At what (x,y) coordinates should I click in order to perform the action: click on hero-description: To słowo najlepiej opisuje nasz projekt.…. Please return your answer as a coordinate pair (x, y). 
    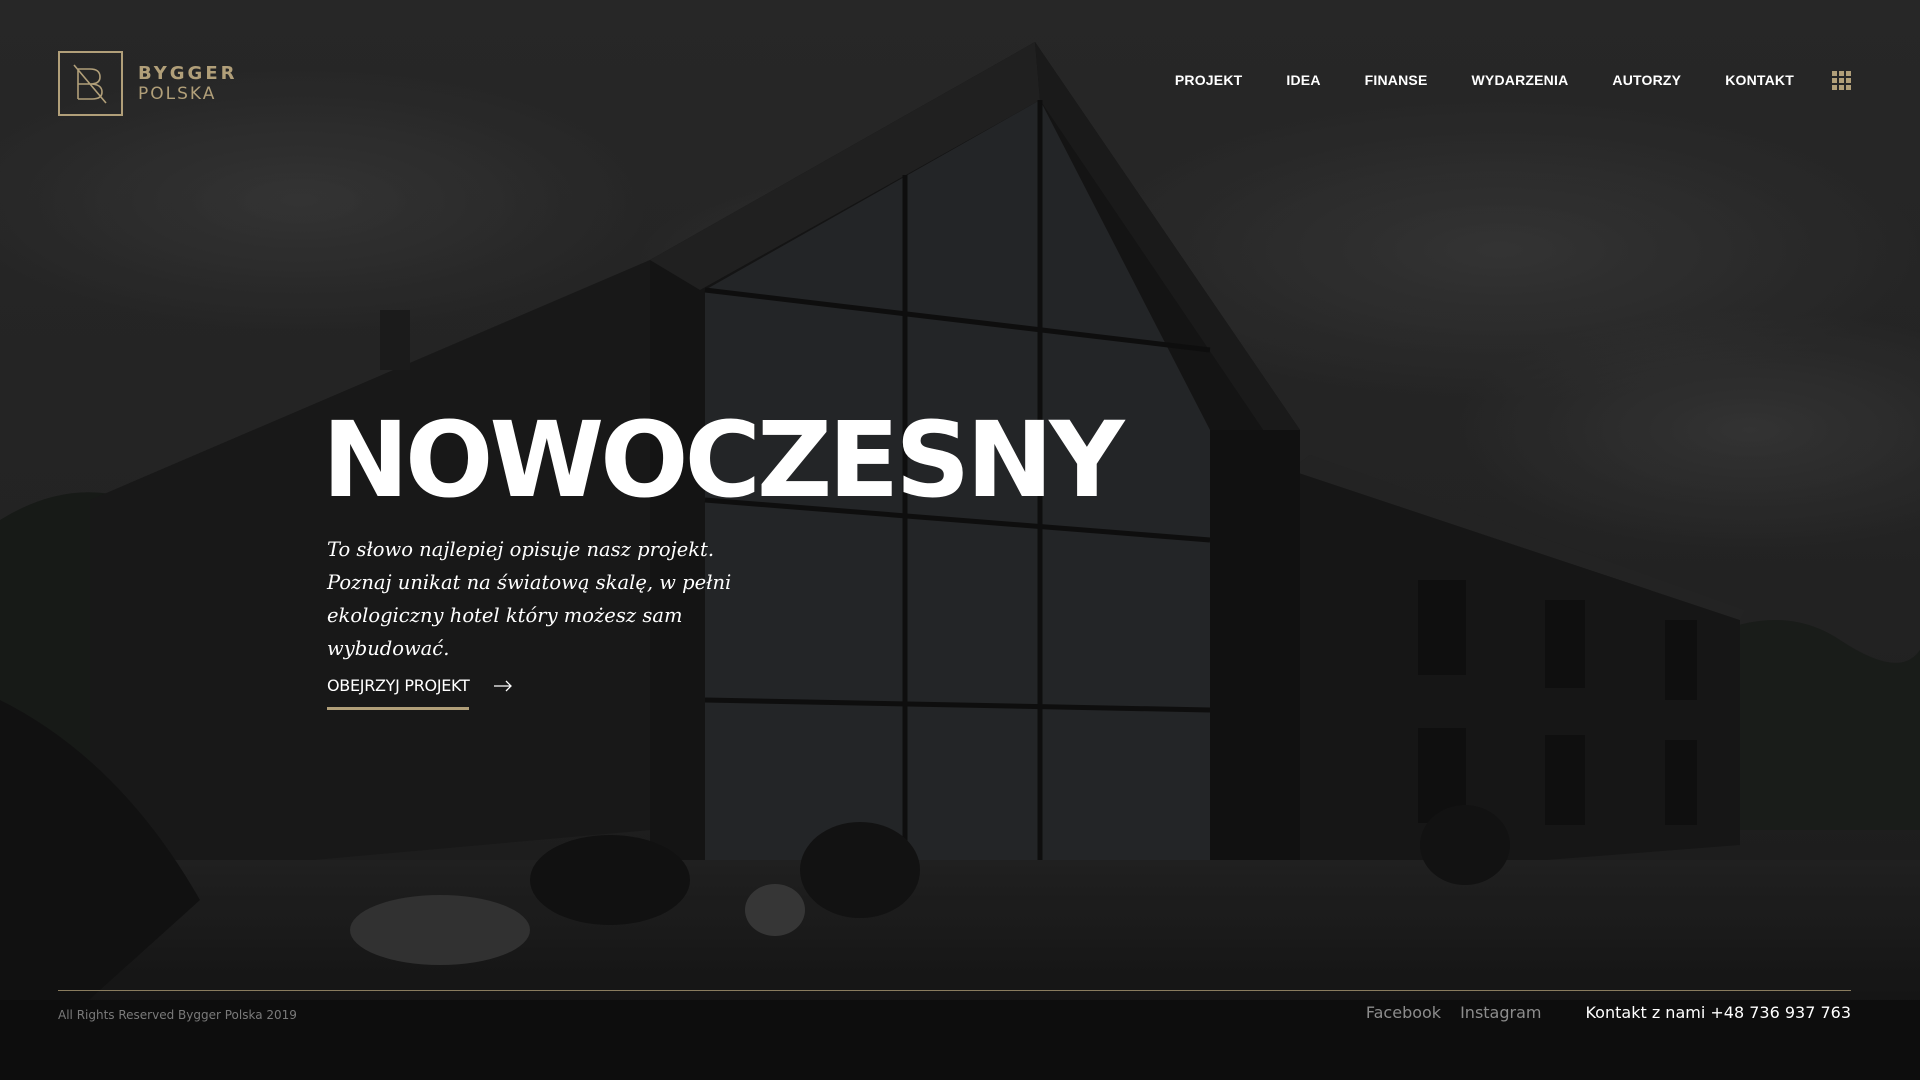
    Looking at the image, I should click on (529, 599).